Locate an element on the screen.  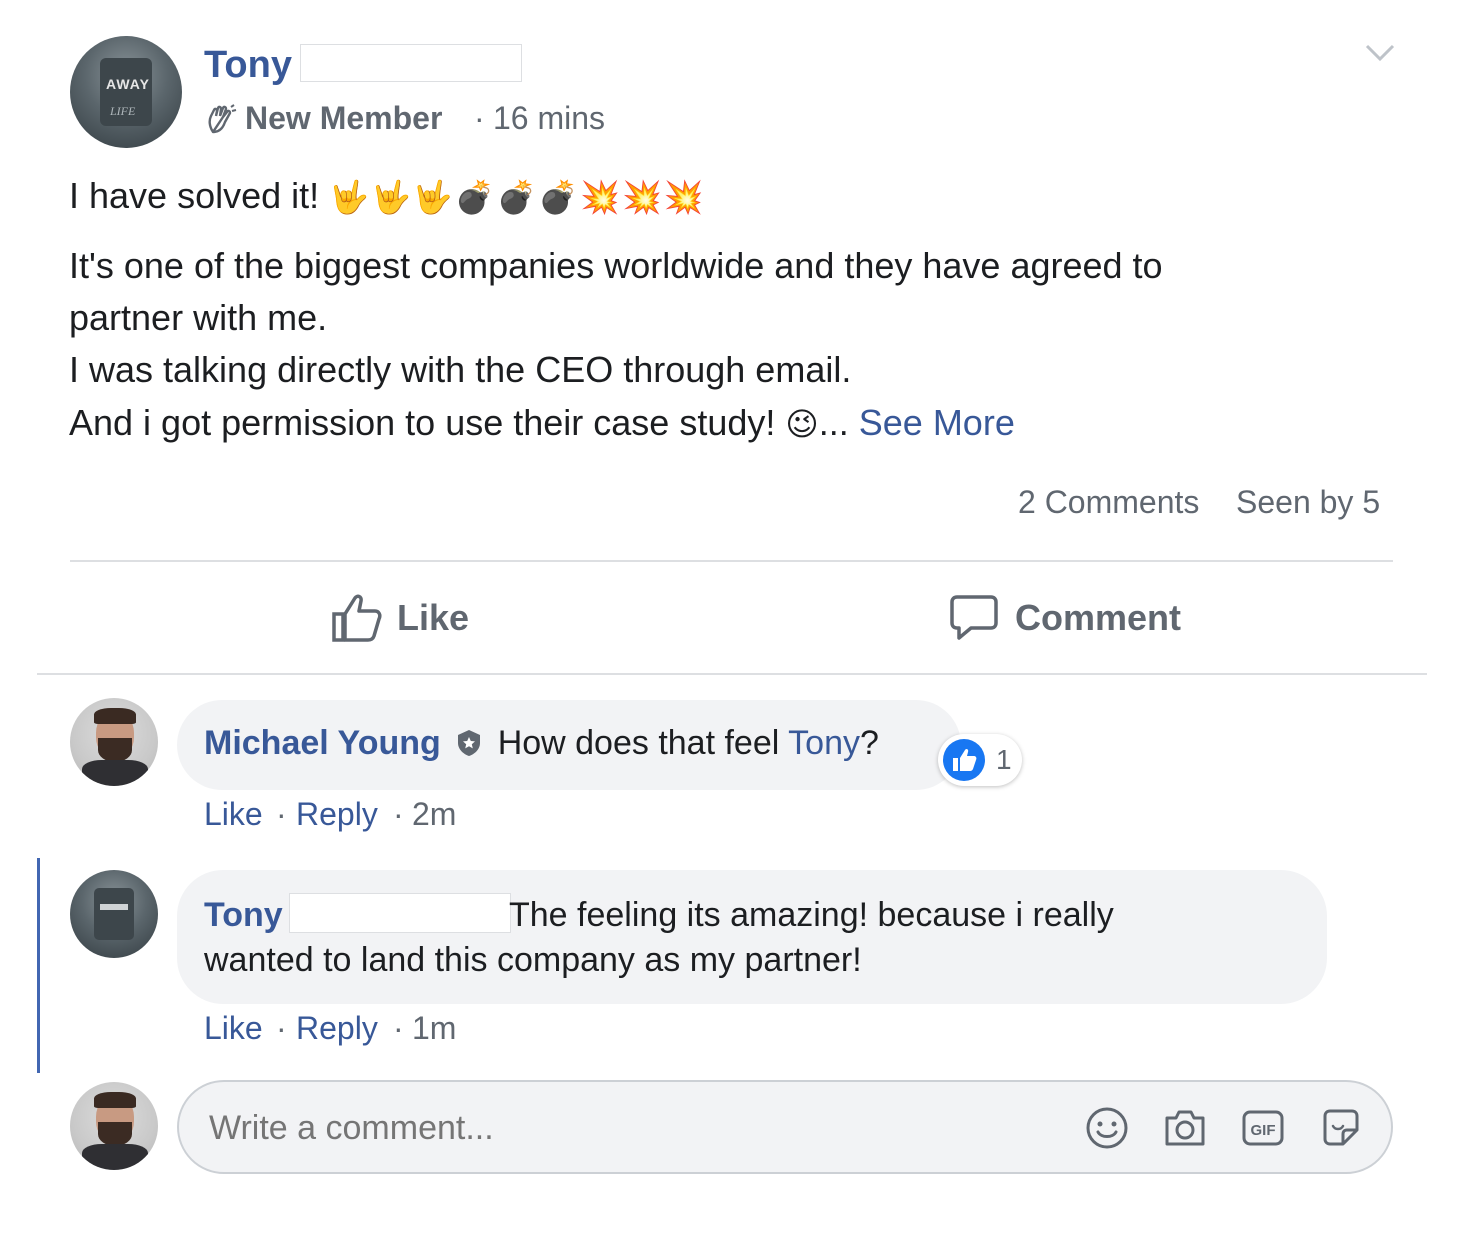
wink-emoji: 😉 is located at coordinates (802, 424).